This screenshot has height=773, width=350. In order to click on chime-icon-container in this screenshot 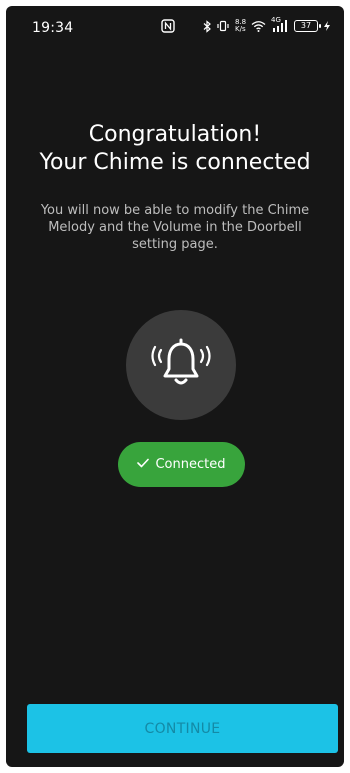, I will do `click(181, 365)`.